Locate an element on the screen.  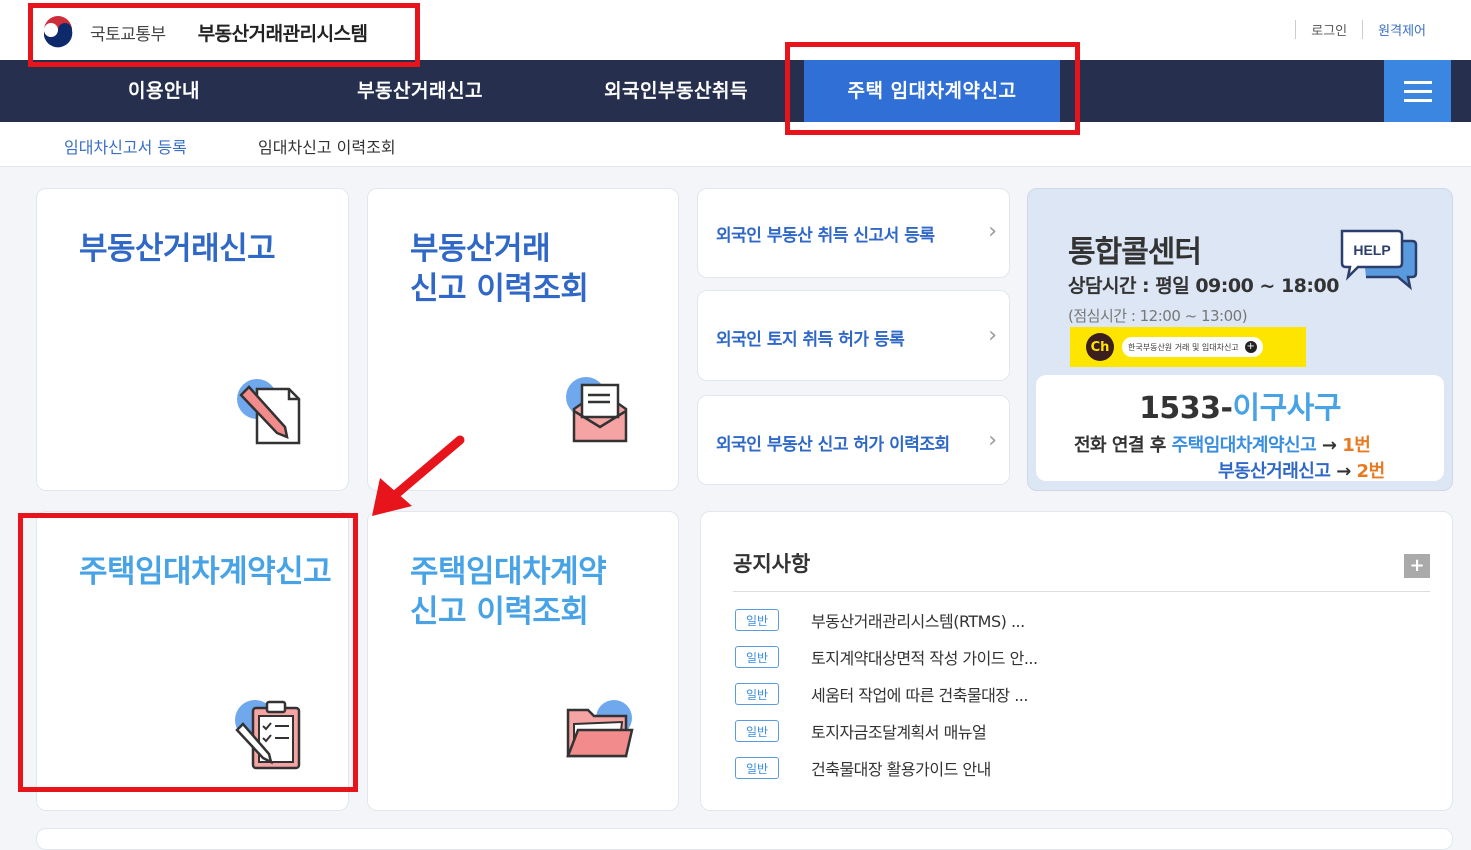
notice-text: 토지자금조달계획서 매뉴얼 is located at coordinates (899, 732).